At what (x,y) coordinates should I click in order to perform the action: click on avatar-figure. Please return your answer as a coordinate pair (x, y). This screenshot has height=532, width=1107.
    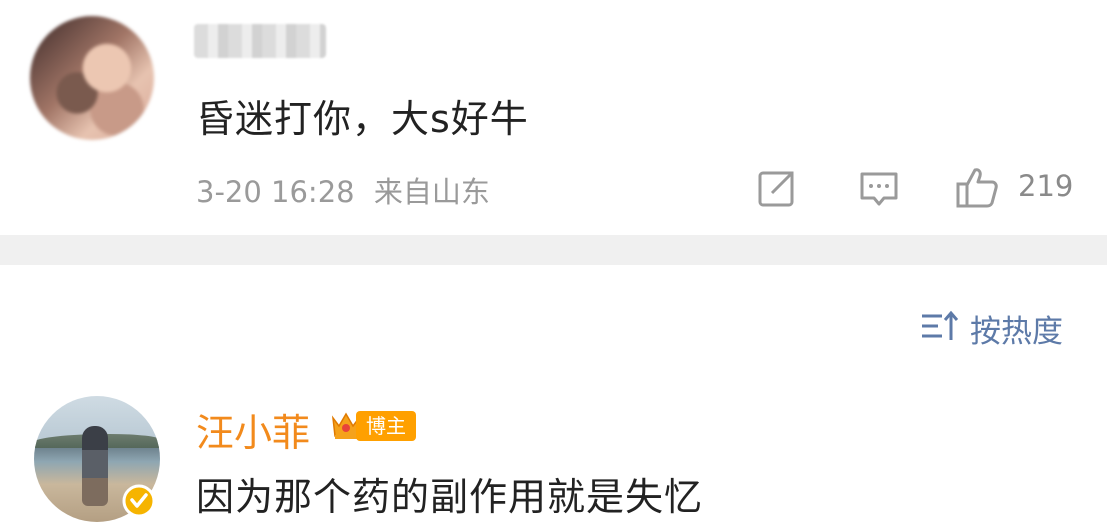
    Looking at the image, I should click on (95, 466).